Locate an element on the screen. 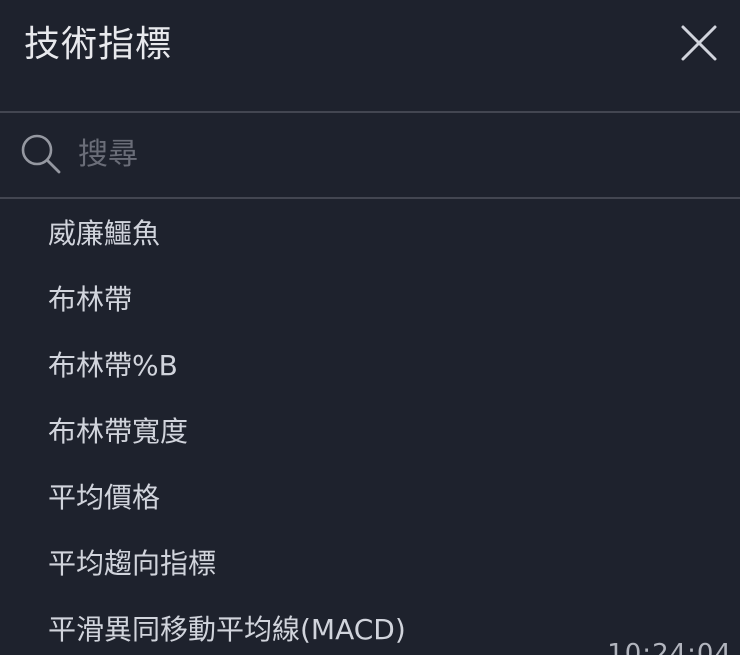 The height and width of the screenshot is (655, 740). list-item: 平均價格 is located at coordinates (370, 498).